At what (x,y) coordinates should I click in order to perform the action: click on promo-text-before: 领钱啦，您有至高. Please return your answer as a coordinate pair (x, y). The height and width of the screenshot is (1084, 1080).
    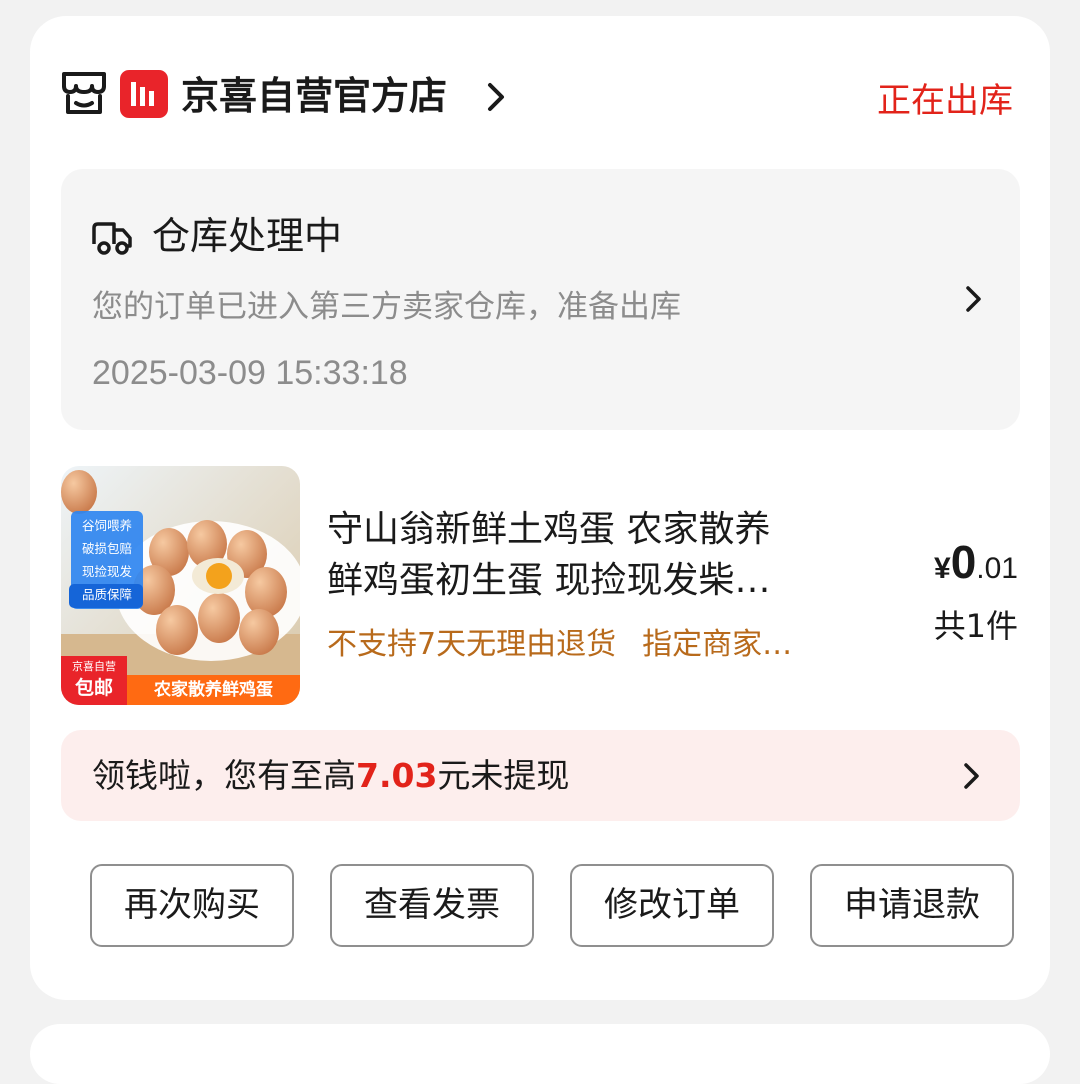
    Looking at the image, I should click on (224, 775).